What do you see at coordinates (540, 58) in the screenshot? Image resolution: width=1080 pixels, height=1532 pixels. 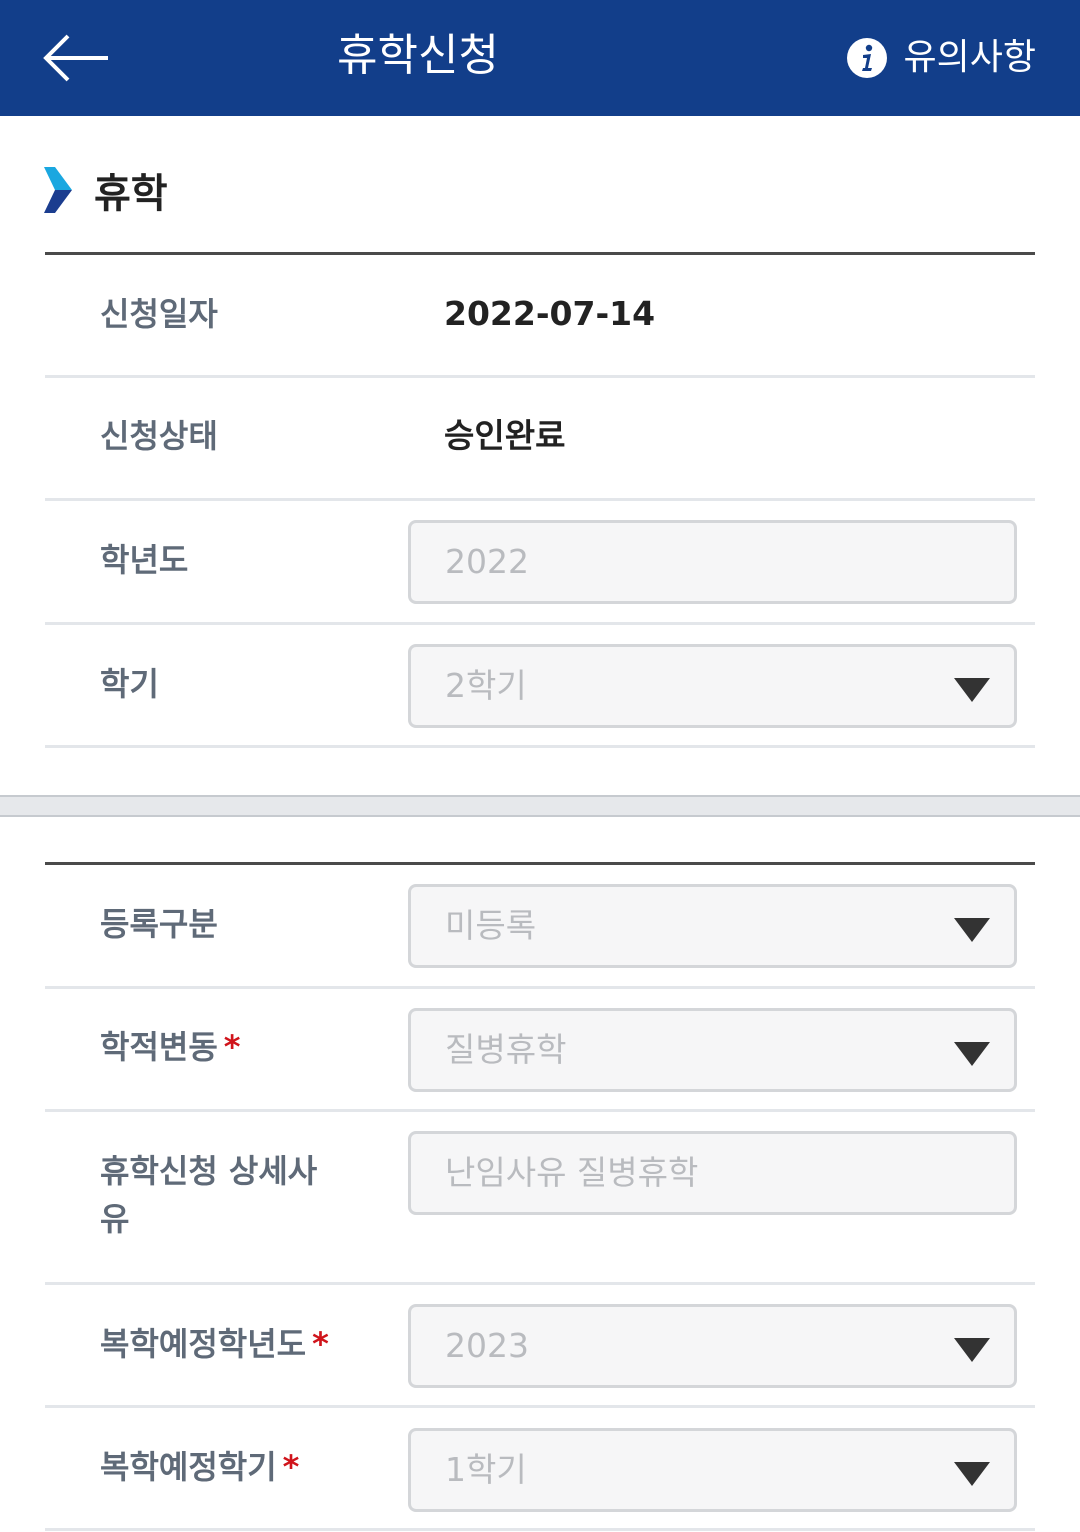 I see `app-header: 휴학신청 유의사항` at bounding box center [540, 58].